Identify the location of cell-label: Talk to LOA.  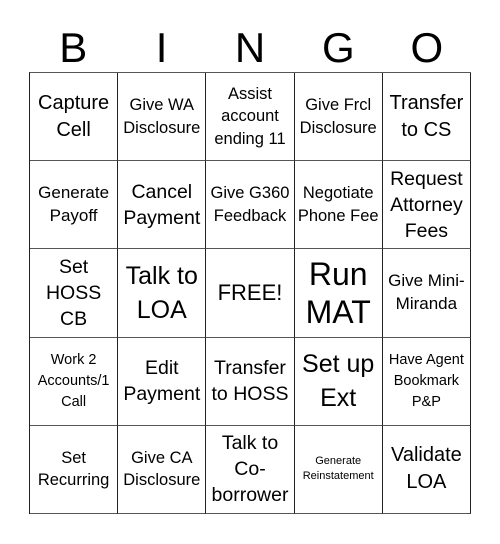
(161, 292).